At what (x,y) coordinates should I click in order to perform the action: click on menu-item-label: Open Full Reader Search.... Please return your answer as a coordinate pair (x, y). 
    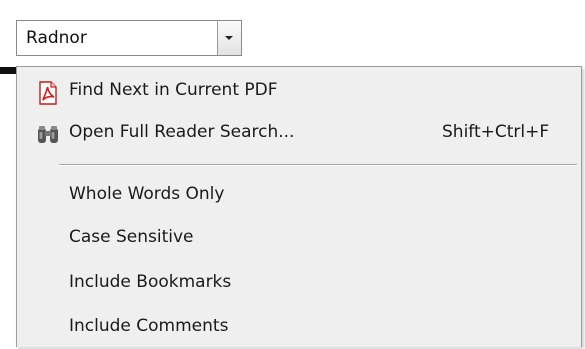
    Looking at the image, I should click on (182, 132).